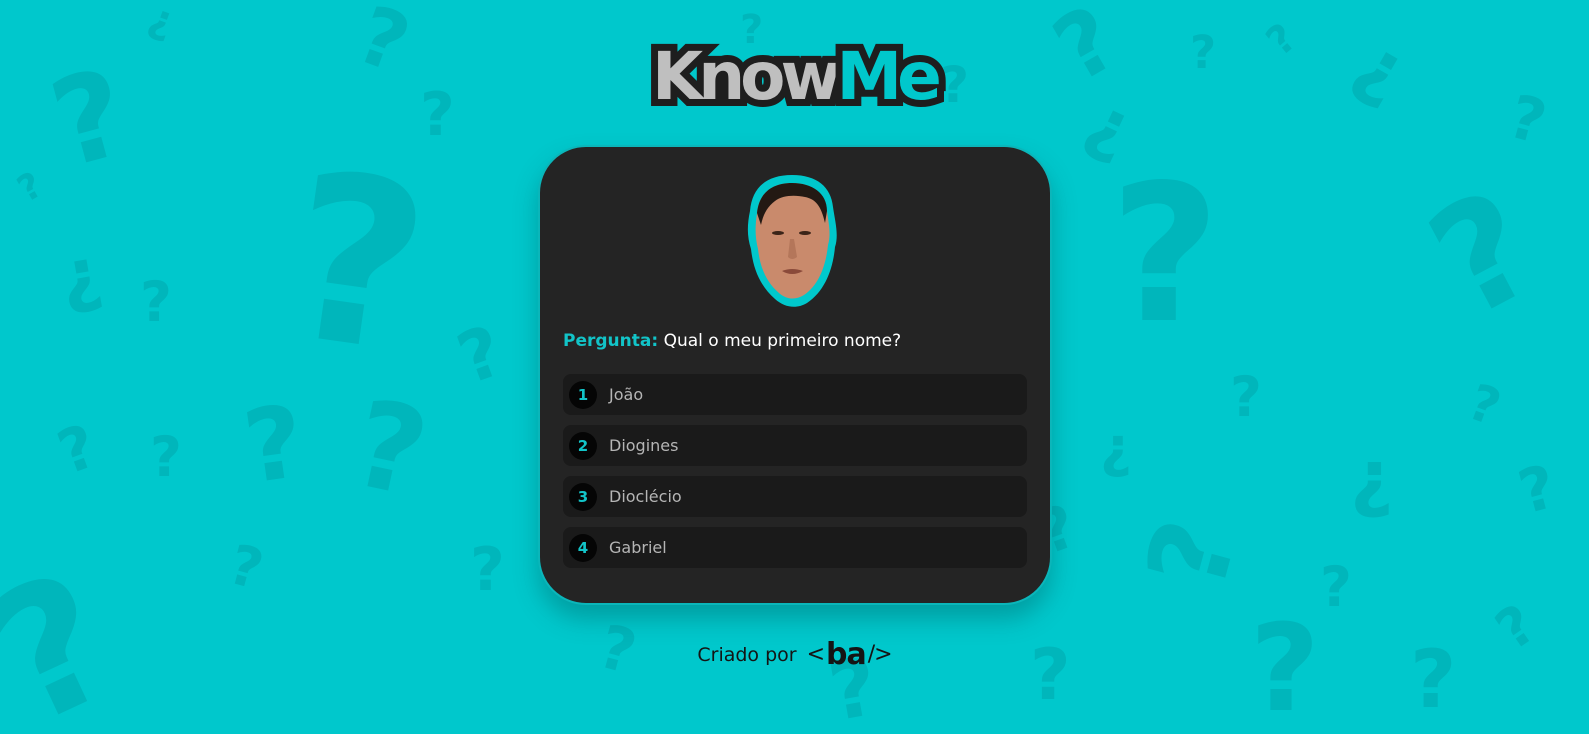 This screenshot has width=1589, height=734. Describe the element at coordinates (583, 547) in the screenshot. I see `option-number: 4` at that location.